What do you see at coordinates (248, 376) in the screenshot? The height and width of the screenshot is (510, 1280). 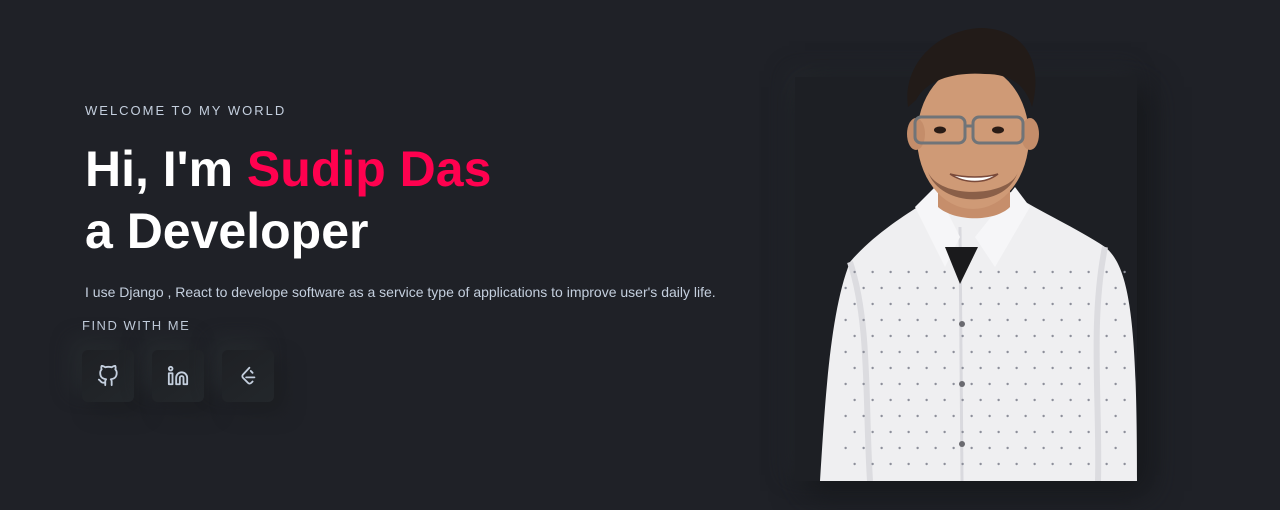 I see `leetcode-button` at bounding box center [248, 376].